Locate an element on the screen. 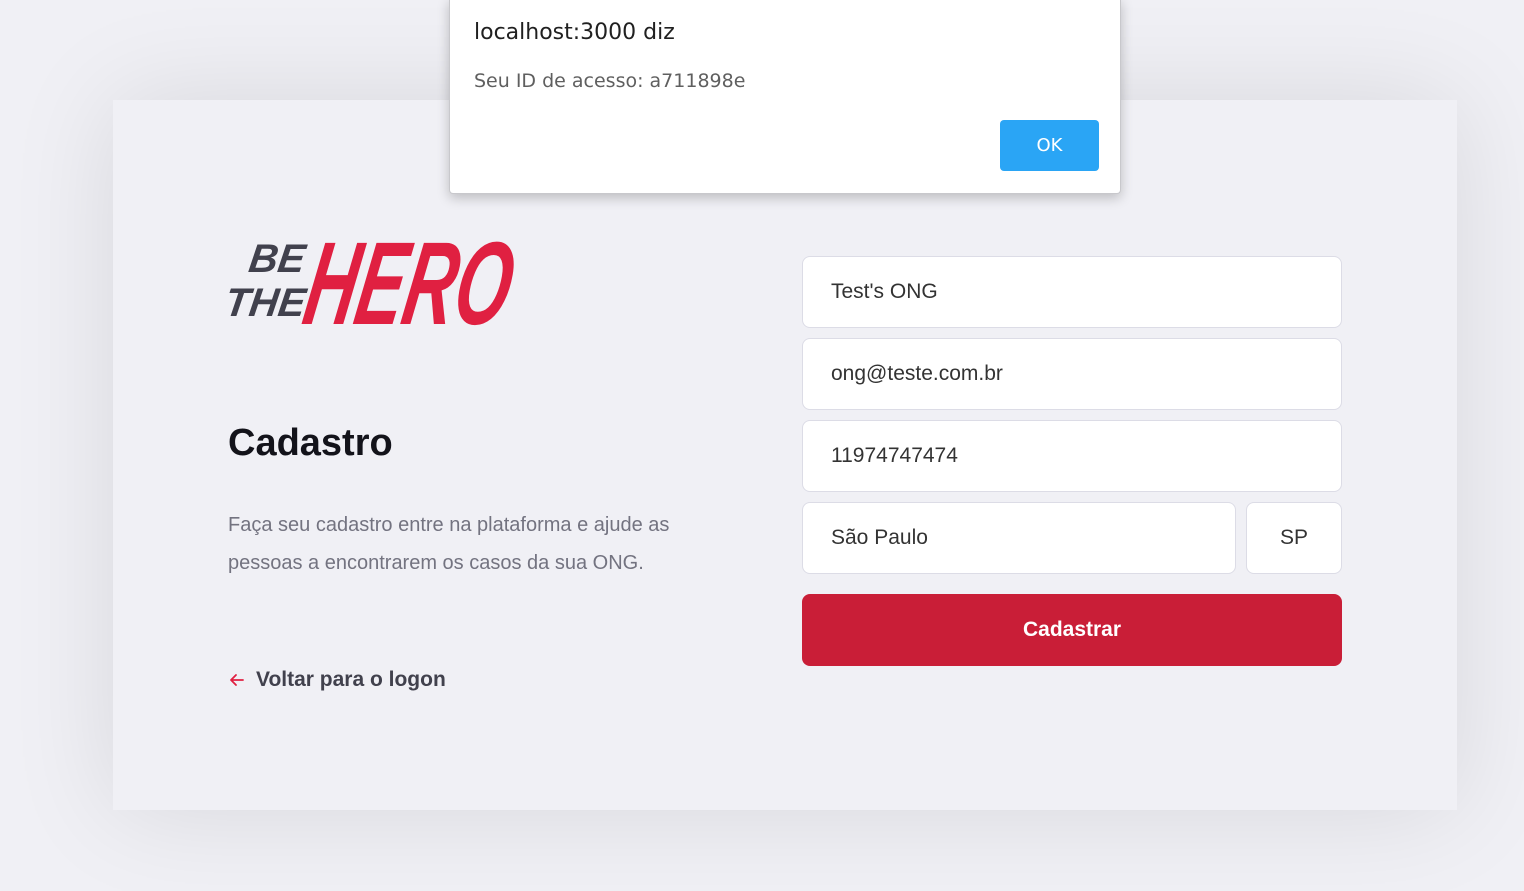  arrow-left-icon is located at coordinates (237, 680).